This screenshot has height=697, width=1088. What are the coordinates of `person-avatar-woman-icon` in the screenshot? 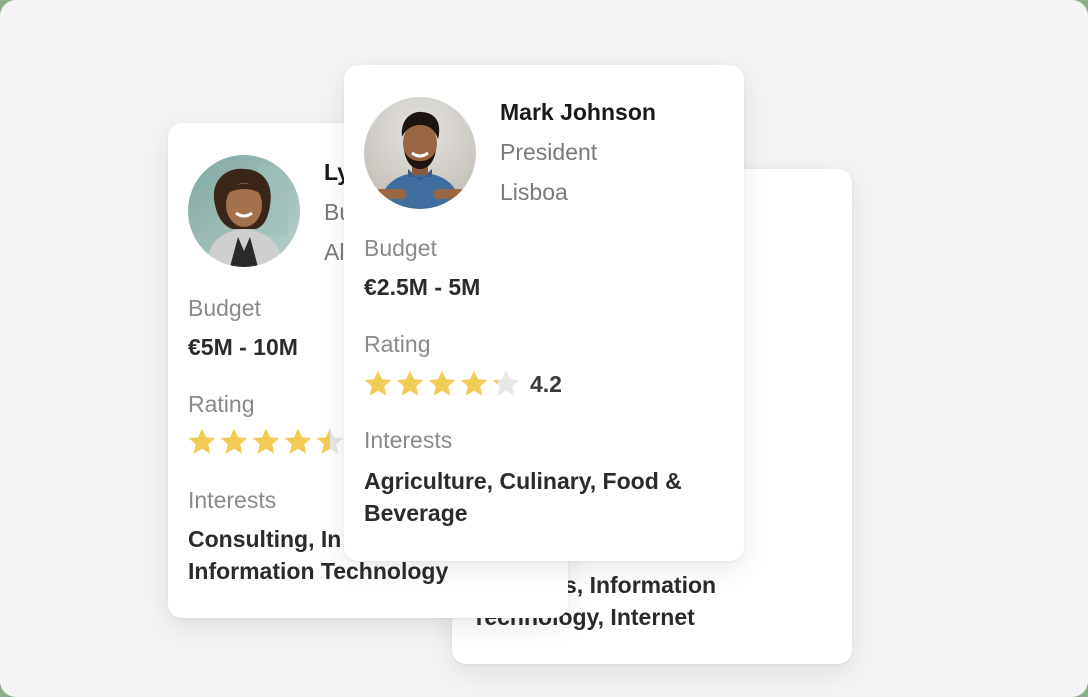 It's located at (244, 211).